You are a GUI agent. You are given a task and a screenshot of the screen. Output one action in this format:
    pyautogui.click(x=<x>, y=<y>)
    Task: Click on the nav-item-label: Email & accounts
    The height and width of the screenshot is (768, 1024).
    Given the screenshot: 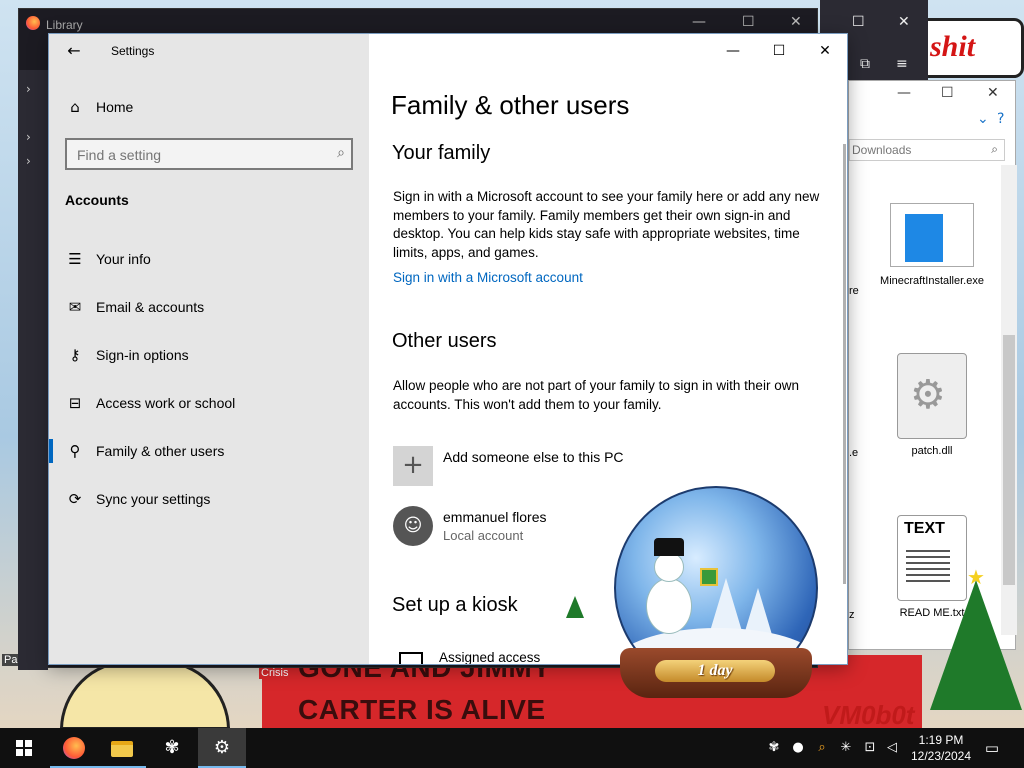 What is the action you would take?
    pyautogui.click(x=150, y=307)
    